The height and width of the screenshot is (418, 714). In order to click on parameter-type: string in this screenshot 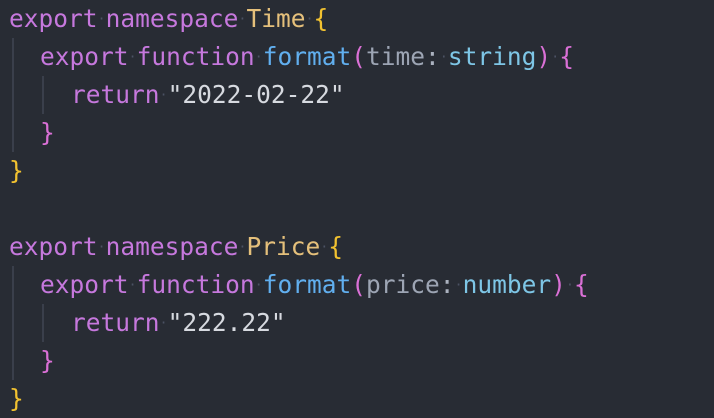, I will do `click(492, 56)`.